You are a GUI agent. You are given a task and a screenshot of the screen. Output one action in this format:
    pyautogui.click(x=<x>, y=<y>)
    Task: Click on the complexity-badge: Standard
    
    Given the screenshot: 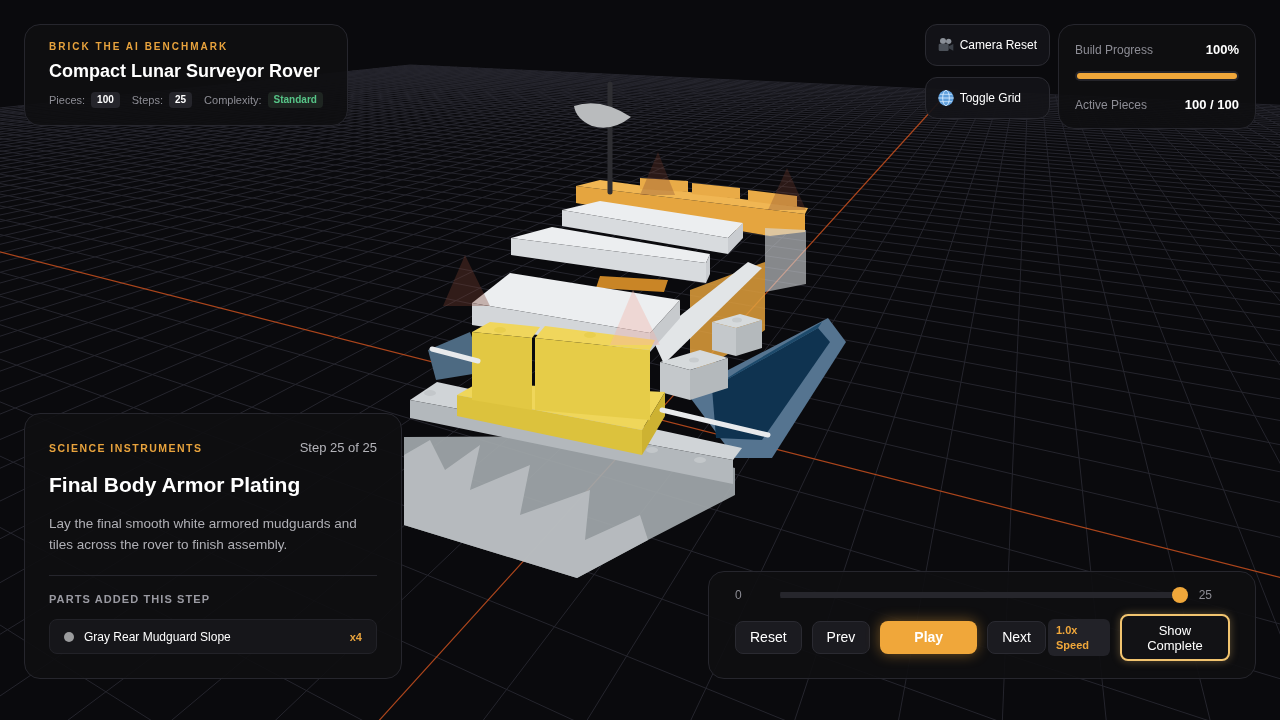 What is the action you would take?
    pyautogui.click(x=295, y=100)
    